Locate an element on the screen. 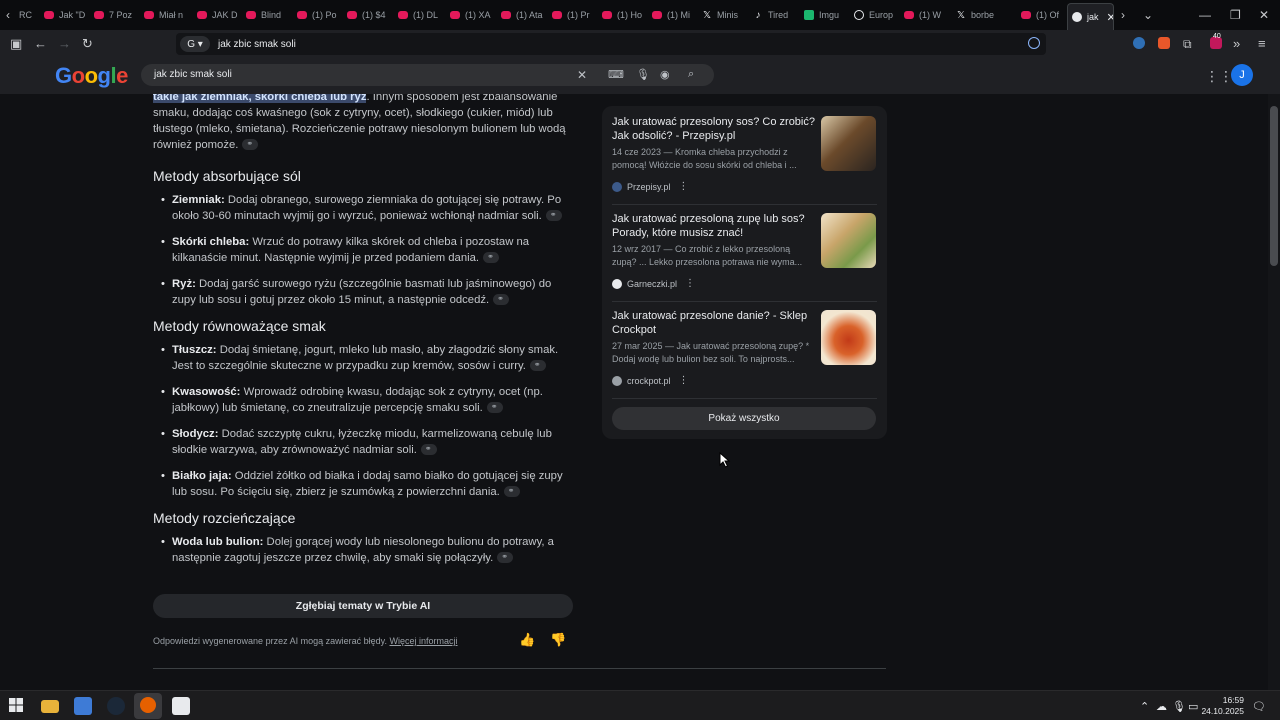 This screenshot has height=720, width=1280. microphone-tray-icon: 🎙 is located at coordinates (1179, 706).